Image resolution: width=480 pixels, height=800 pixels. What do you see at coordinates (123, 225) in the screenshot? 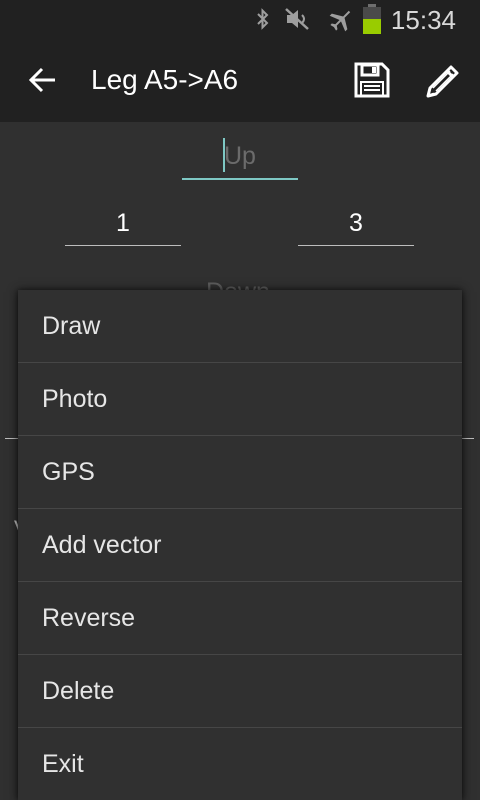
I see `from-input: 1` at bounding box center [123, 225].